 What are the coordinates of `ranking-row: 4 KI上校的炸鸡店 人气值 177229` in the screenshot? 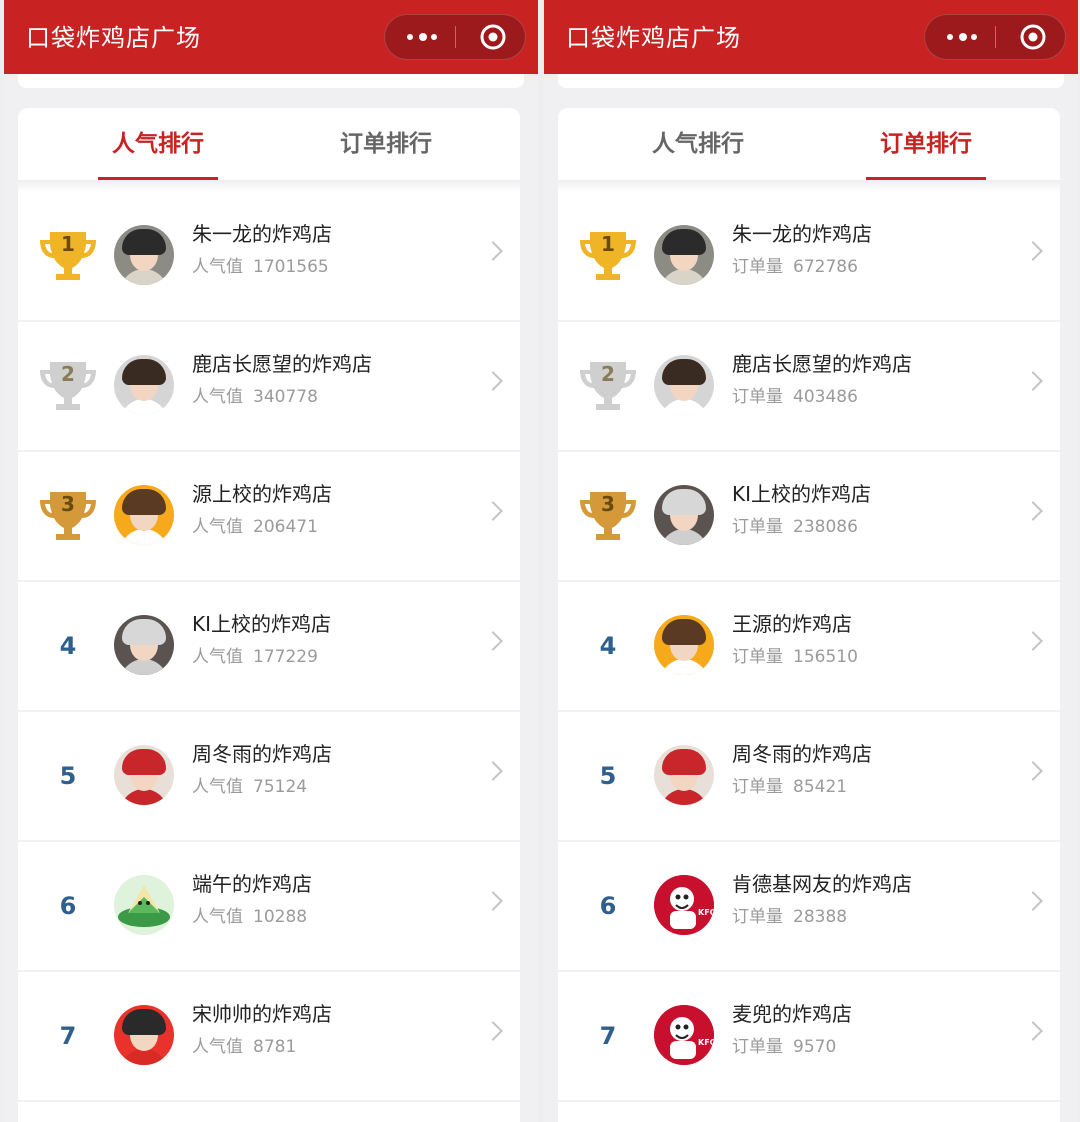 It's located at (269, 647).